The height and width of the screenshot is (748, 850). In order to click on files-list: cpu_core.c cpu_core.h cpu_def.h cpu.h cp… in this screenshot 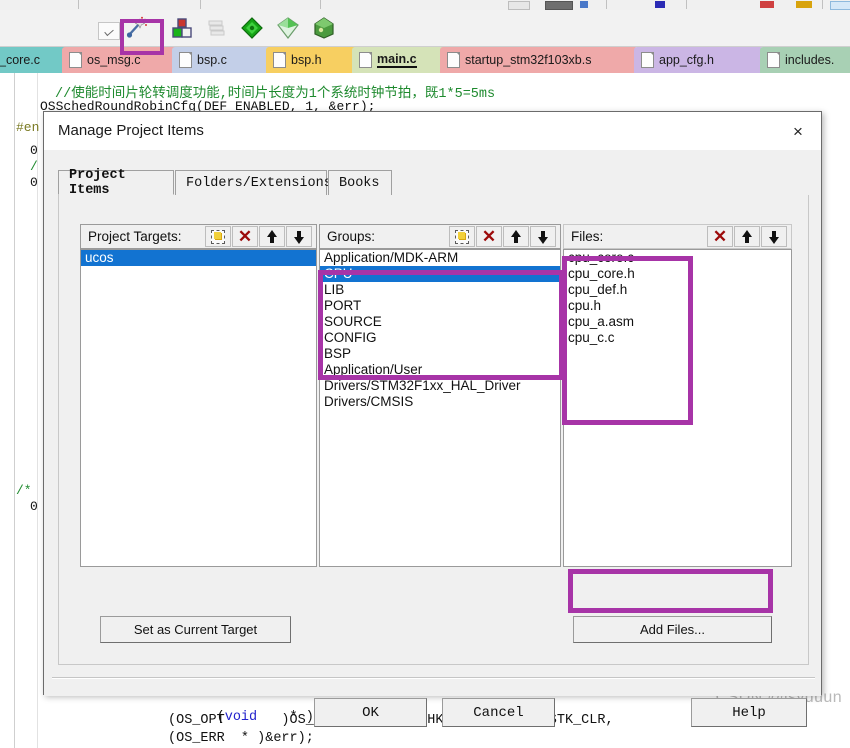, I will do `click(677, 408)`.